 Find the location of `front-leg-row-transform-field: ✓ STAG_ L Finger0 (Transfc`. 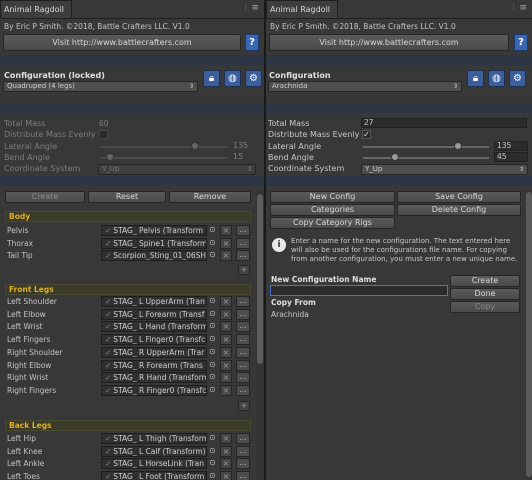

front-leg-row-transform-field: ✓ STAG_ L Finger0 (Transfc is located at coordinates (154, 340).